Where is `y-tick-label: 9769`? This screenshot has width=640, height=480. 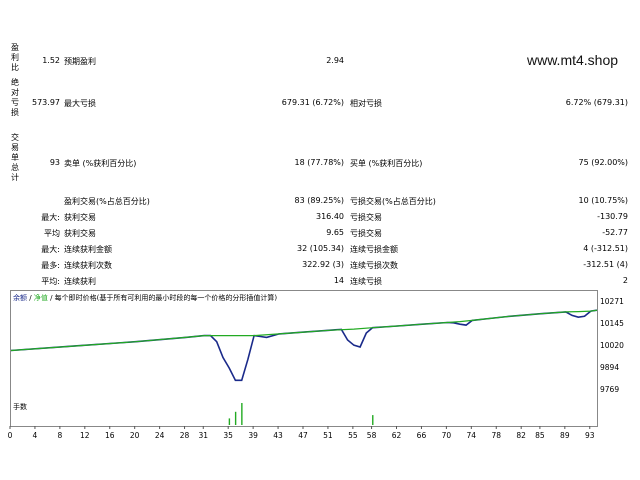
y-tick-label: 9769 is located at coordinates (609, 389).